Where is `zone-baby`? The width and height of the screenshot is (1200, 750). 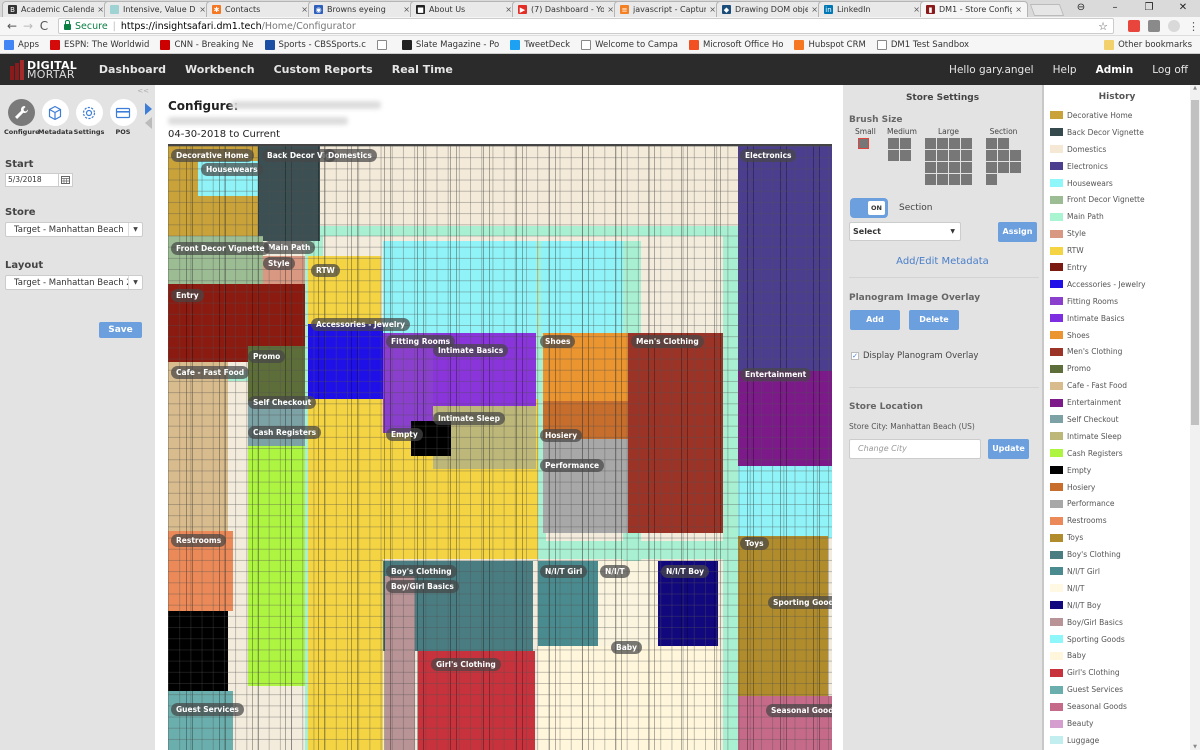
zone-baby is located at coordinates (629, 698).